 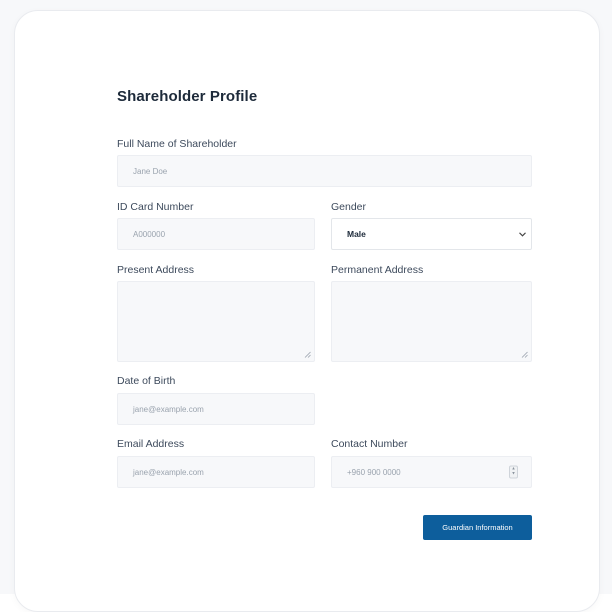 I want to click on present-address-textarea, so click(x=216, y=321).